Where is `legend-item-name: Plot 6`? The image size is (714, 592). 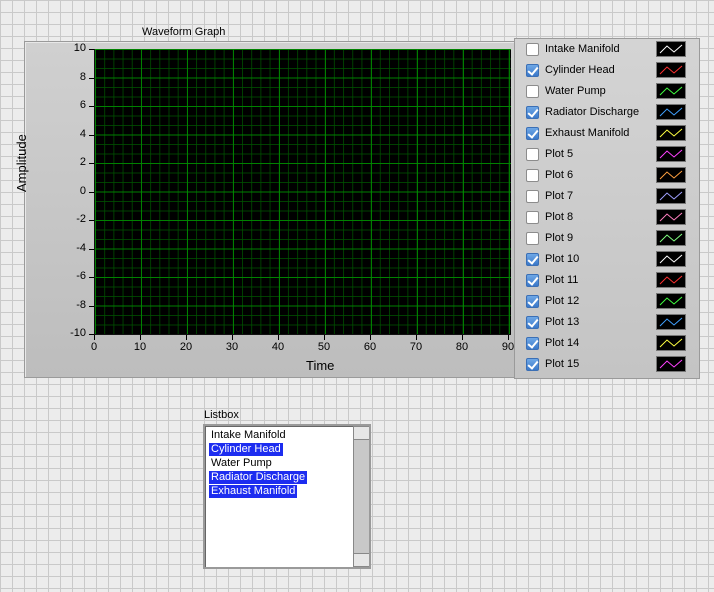 legend-item-name: Plot 6 is located at coordinates (559, 175).